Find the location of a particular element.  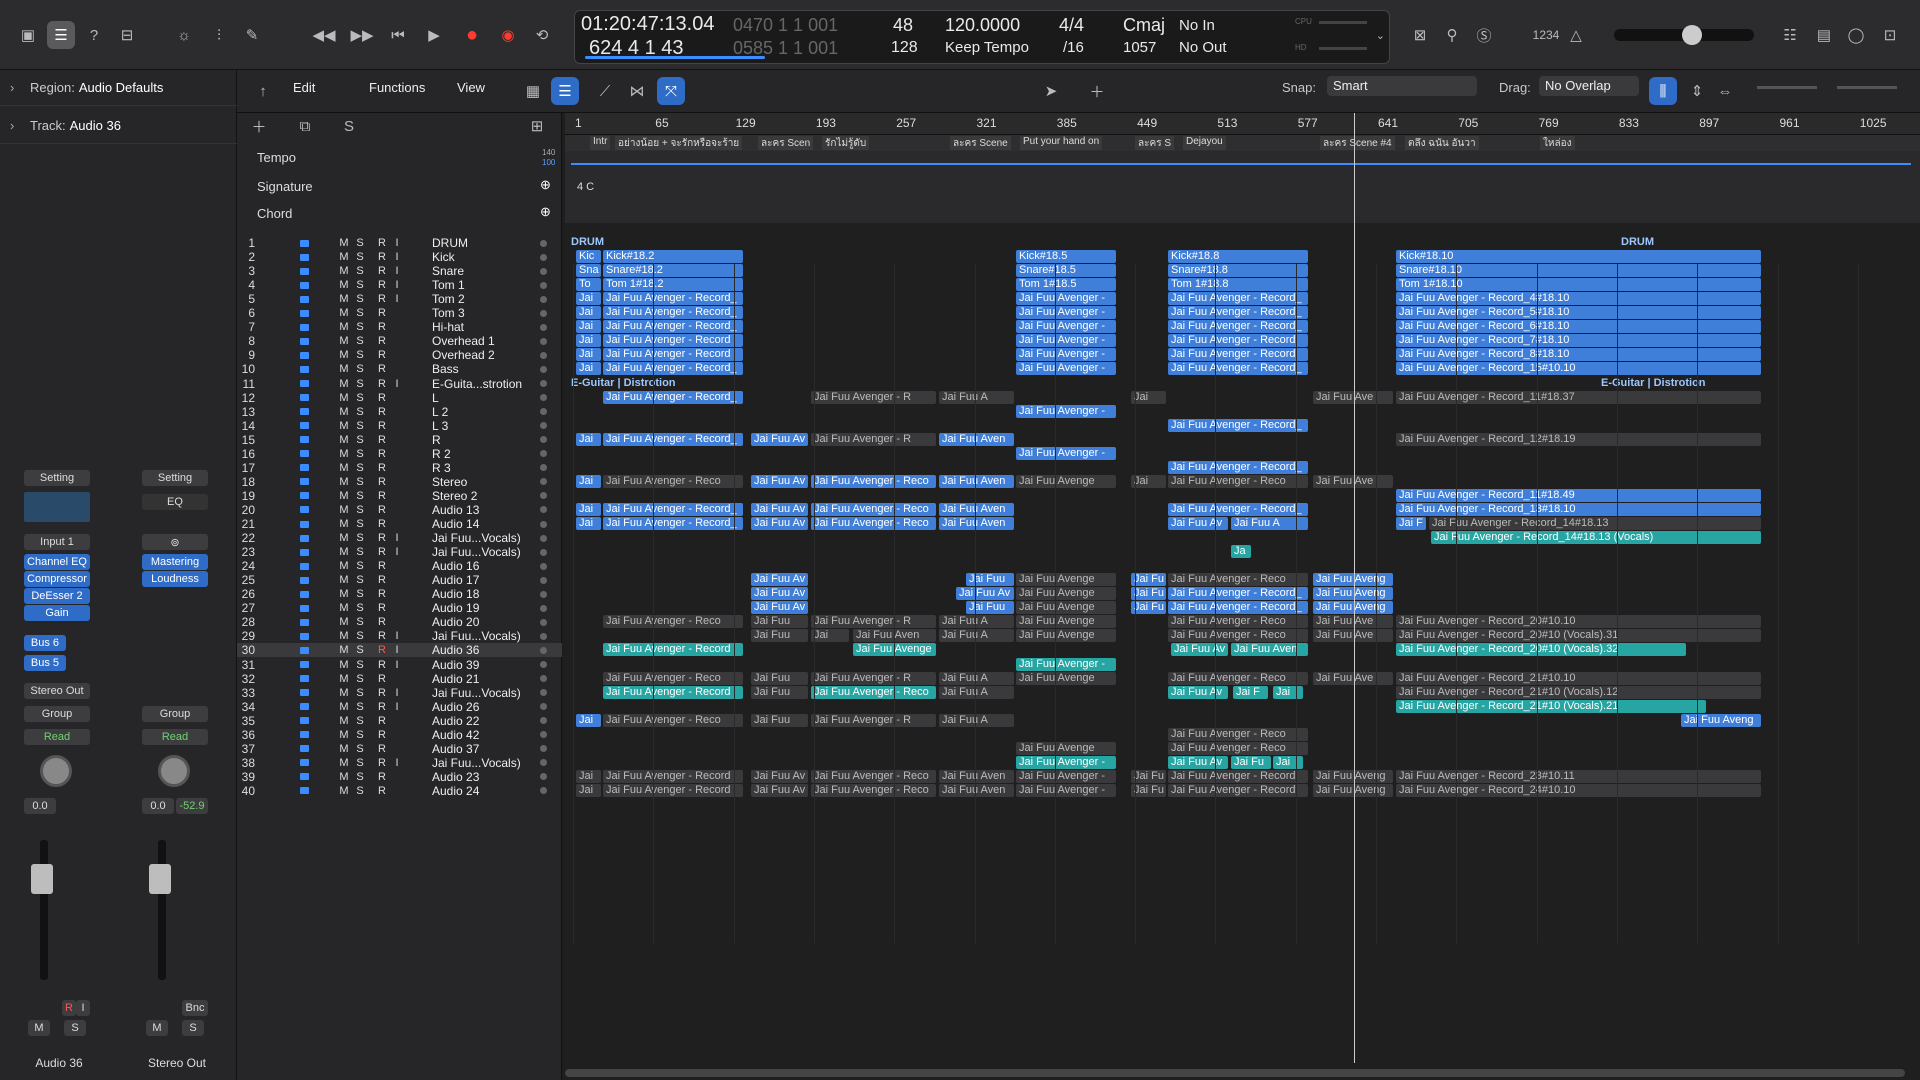

output-slot: Stereo Out is located at coordinates (57, 691).